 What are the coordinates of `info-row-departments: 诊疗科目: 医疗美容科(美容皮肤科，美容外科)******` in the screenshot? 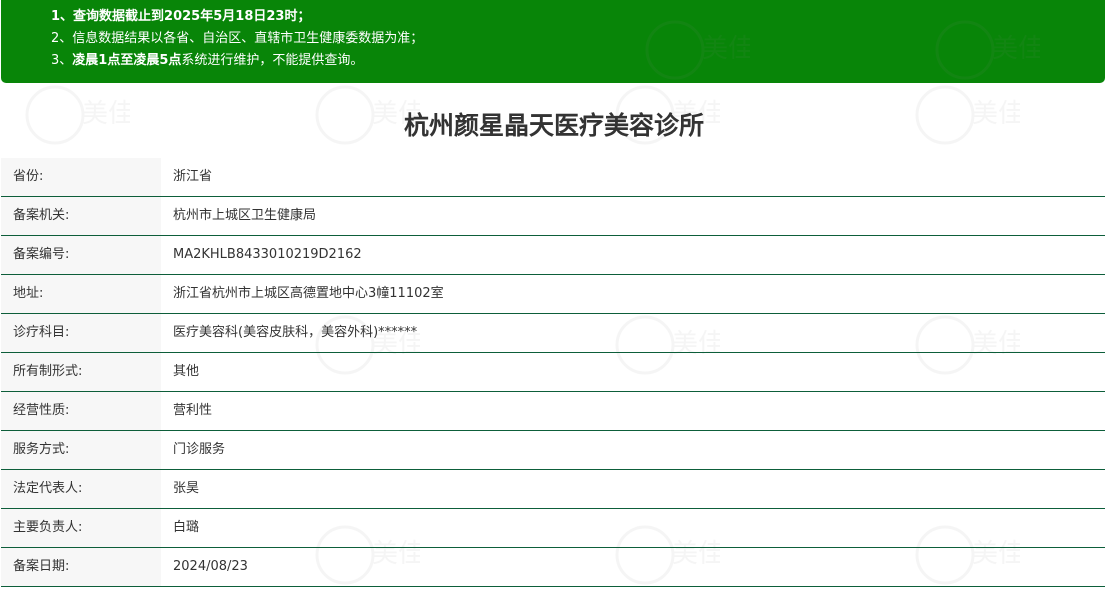 It's located at (553, 333).